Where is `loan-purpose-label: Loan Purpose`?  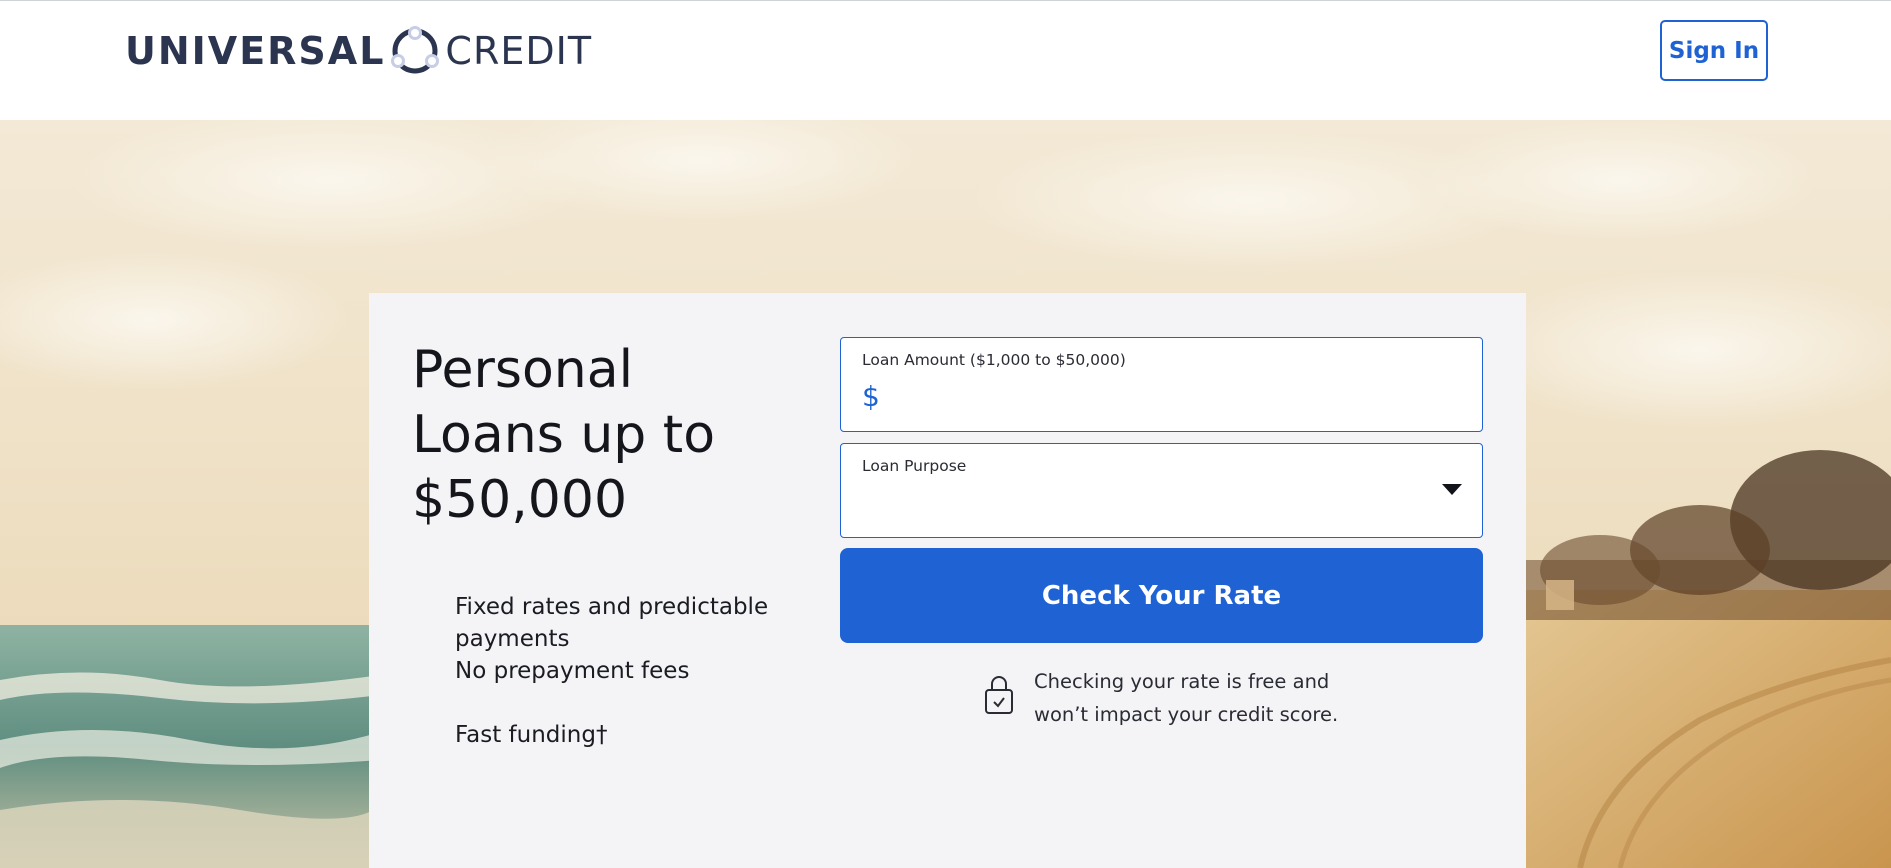
loan-purpose-label: Loan Purpose is located at coordinates (914, 466).